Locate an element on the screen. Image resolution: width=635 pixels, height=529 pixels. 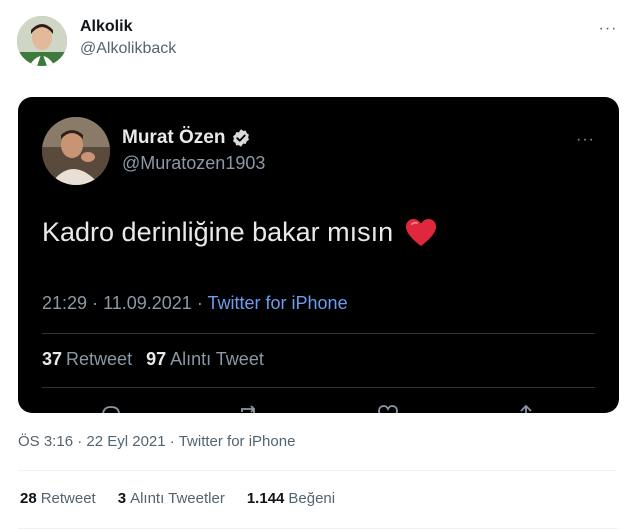
verified-badge-icon is located at coordinates (241, 138).